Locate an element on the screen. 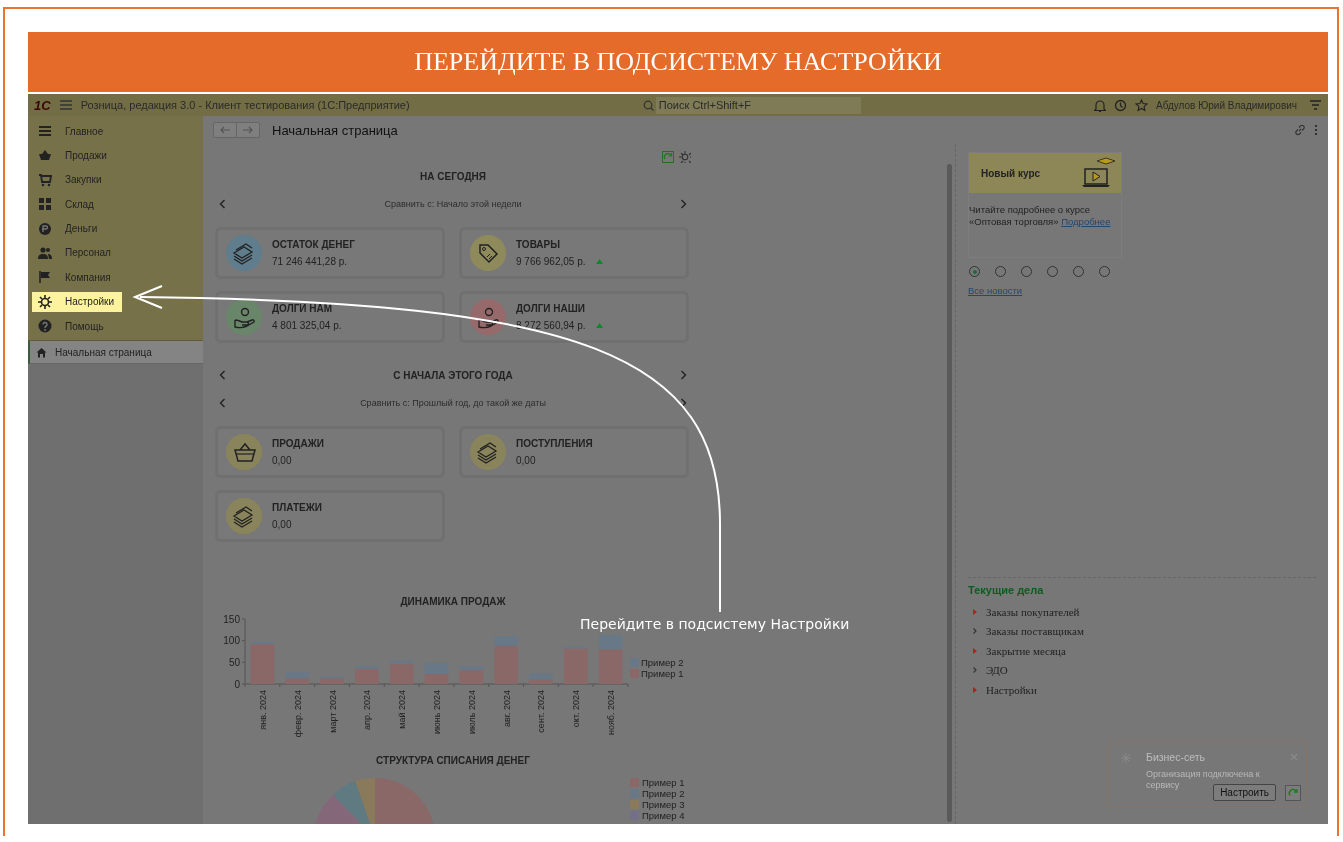 Image resolution: width=1343 pixels, height=842 pixels. basket-icon is located at coordinates (45, 155).